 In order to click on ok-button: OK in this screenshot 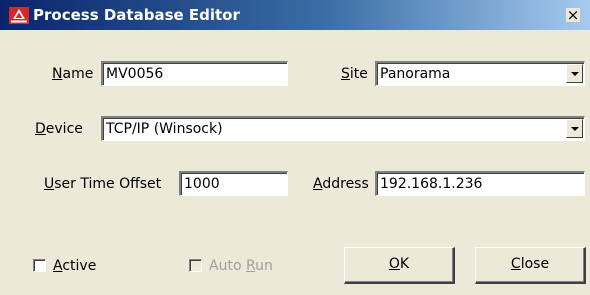, I will do `click(399, 265)`.